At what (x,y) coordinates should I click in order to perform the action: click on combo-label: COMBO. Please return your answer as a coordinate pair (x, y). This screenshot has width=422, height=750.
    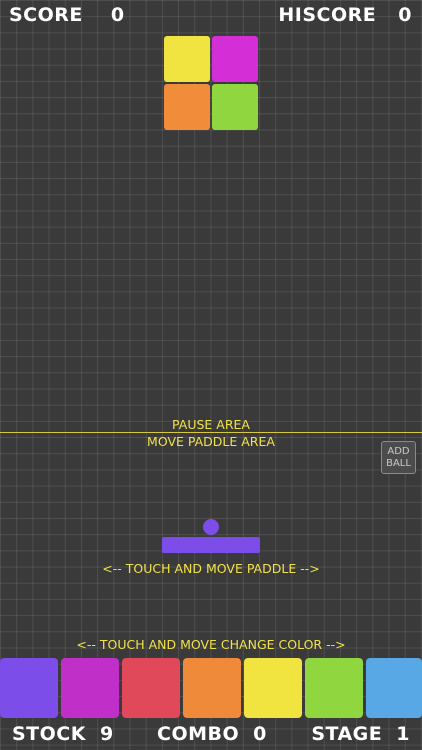
    Looking at the image, I should click on (198, 734).